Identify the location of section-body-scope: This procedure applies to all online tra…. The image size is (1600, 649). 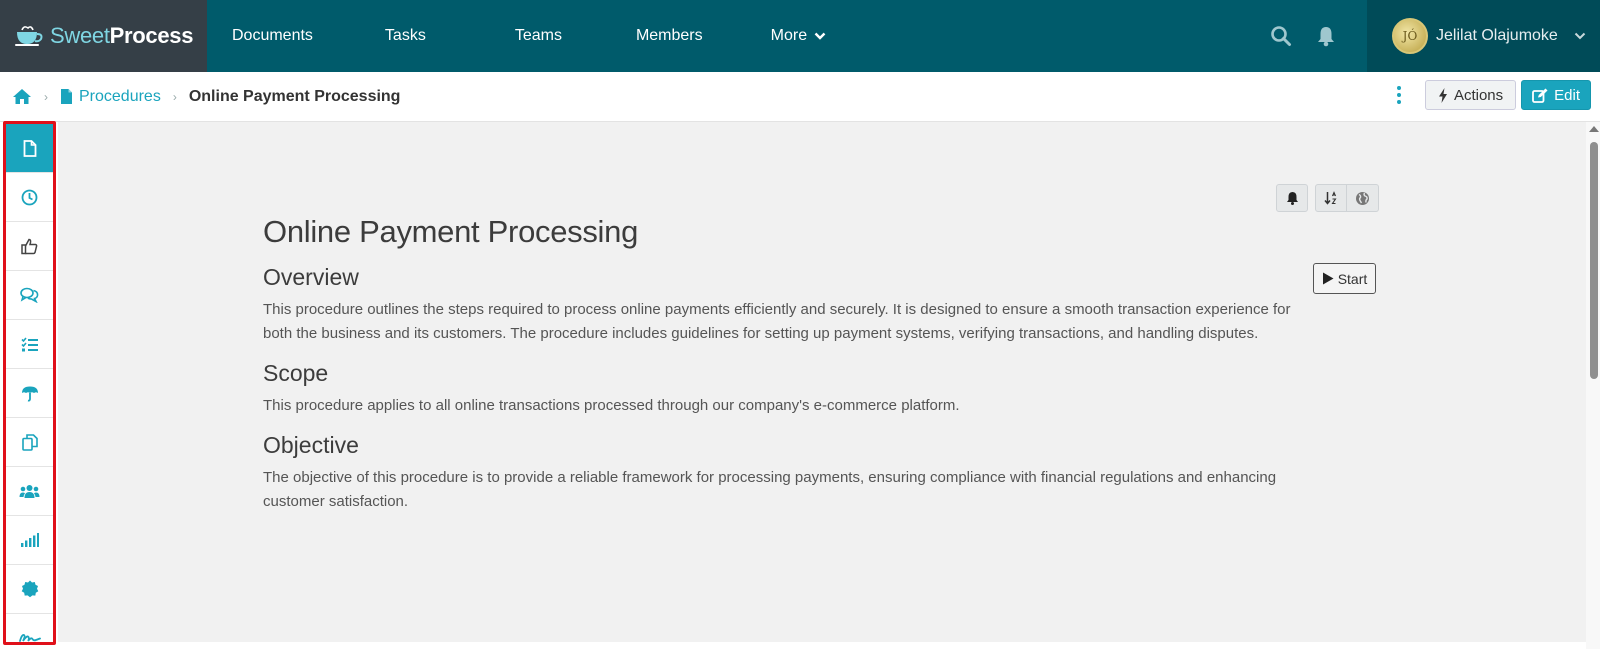
(611, 405).